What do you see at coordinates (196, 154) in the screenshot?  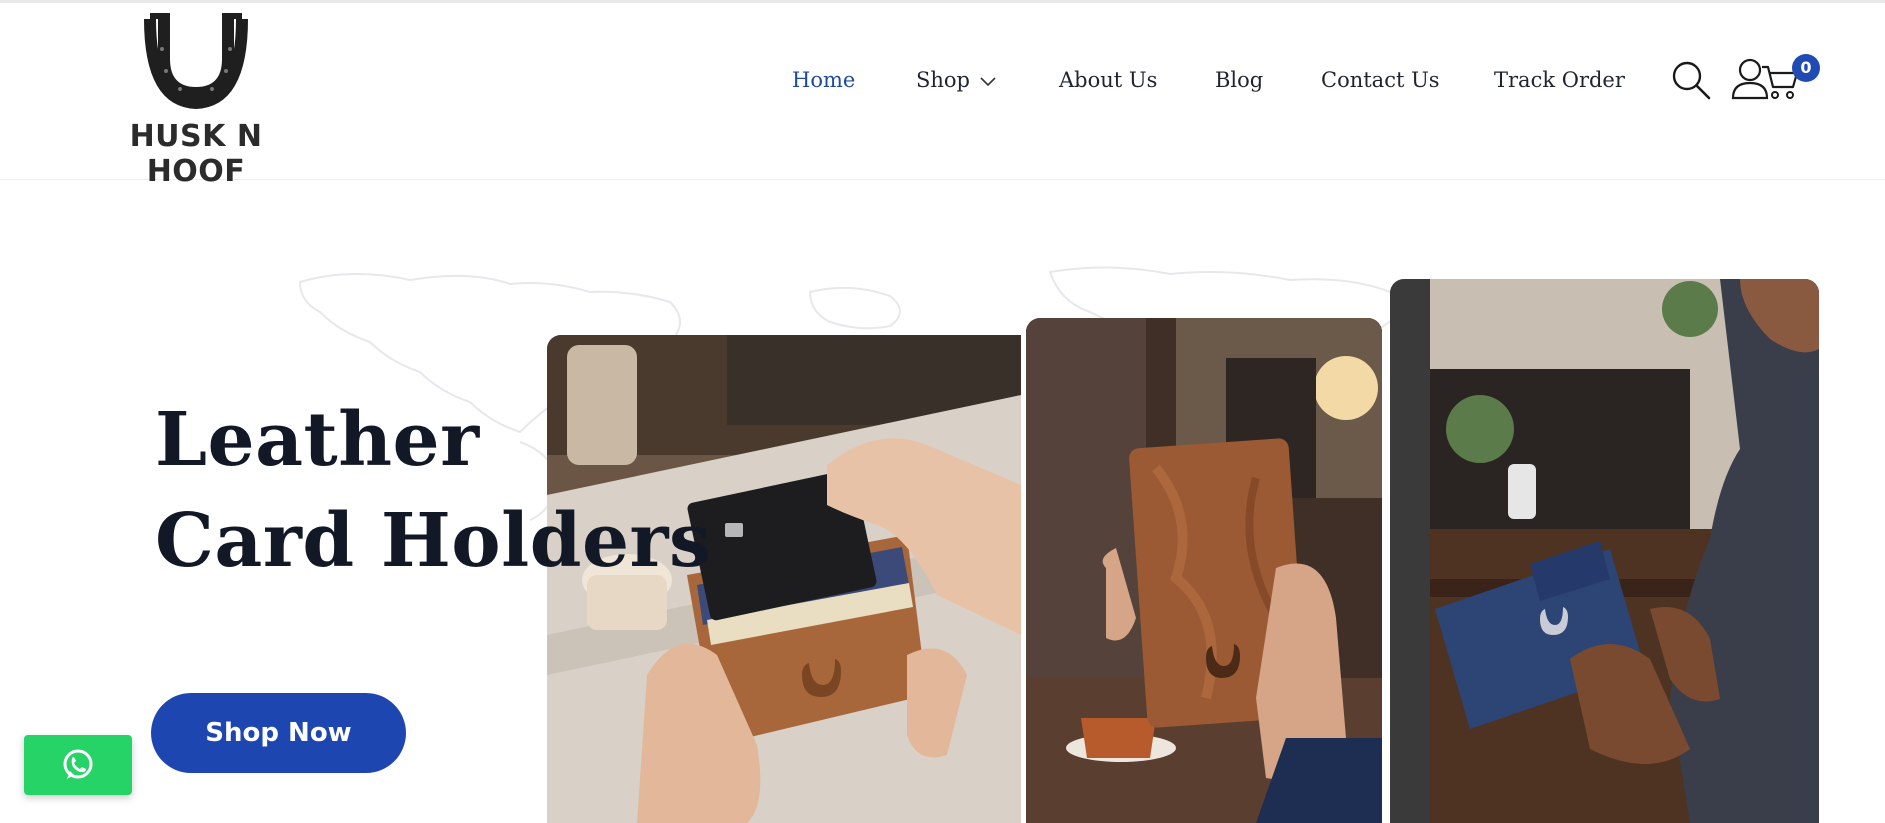 I see `brand-name: HUSK N HOOF` at bounding box center [196, 154].